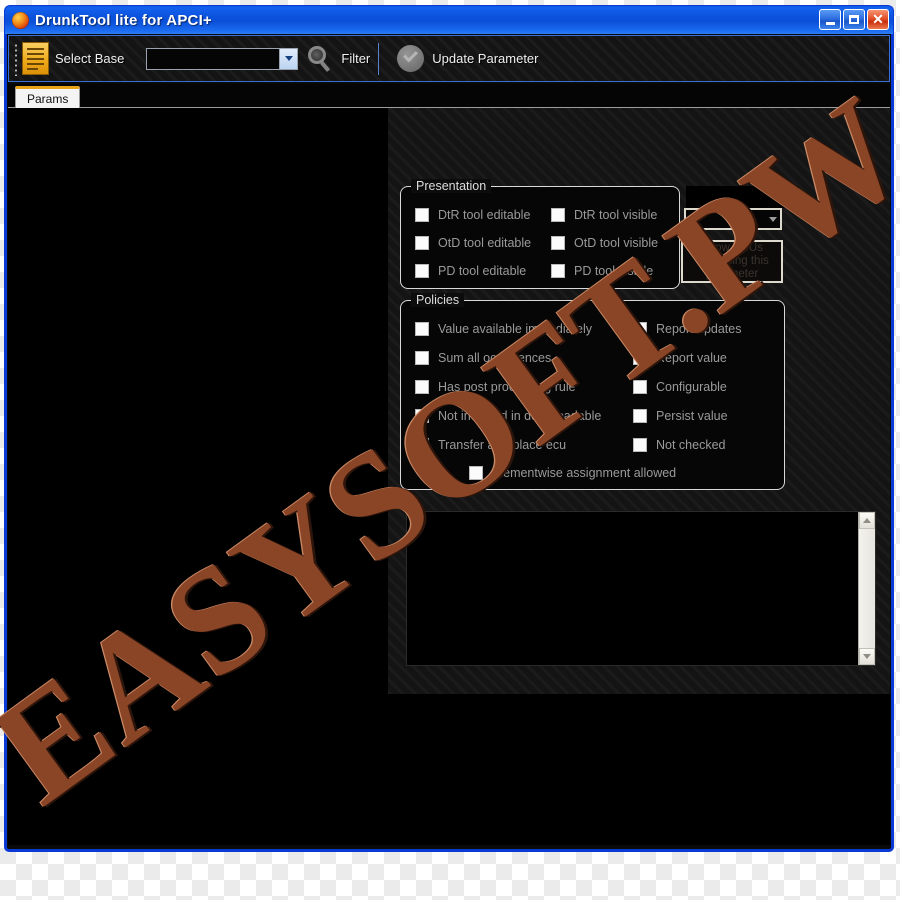 This screenshot has width=900, height=900. I want to click on checkbox-persist-value: Persist value, so click(680, 416).